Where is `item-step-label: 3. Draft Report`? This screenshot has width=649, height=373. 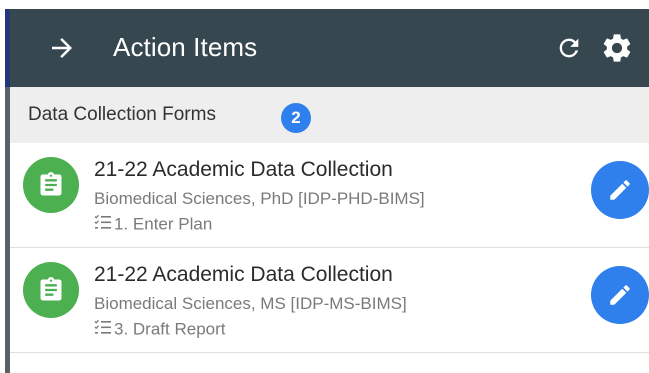 item-step-label: 3. Draft Report is located at coordinates (170, 329).